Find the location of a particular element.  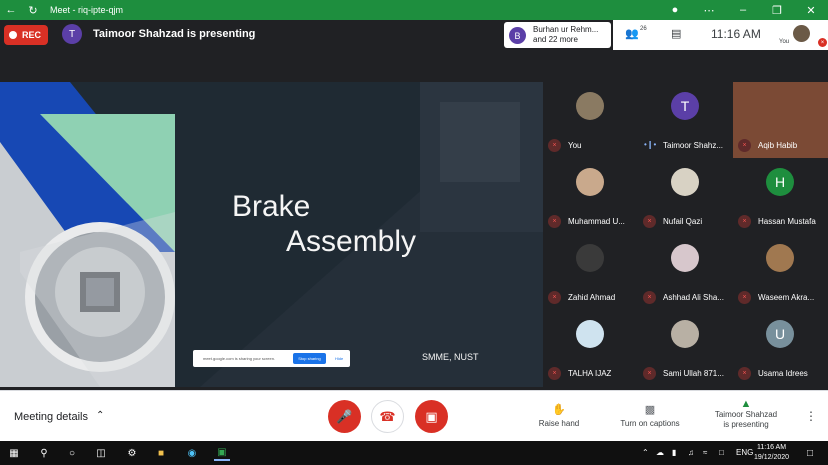

mic-off-icon: 🎤 is located at coordinates (344, 416).